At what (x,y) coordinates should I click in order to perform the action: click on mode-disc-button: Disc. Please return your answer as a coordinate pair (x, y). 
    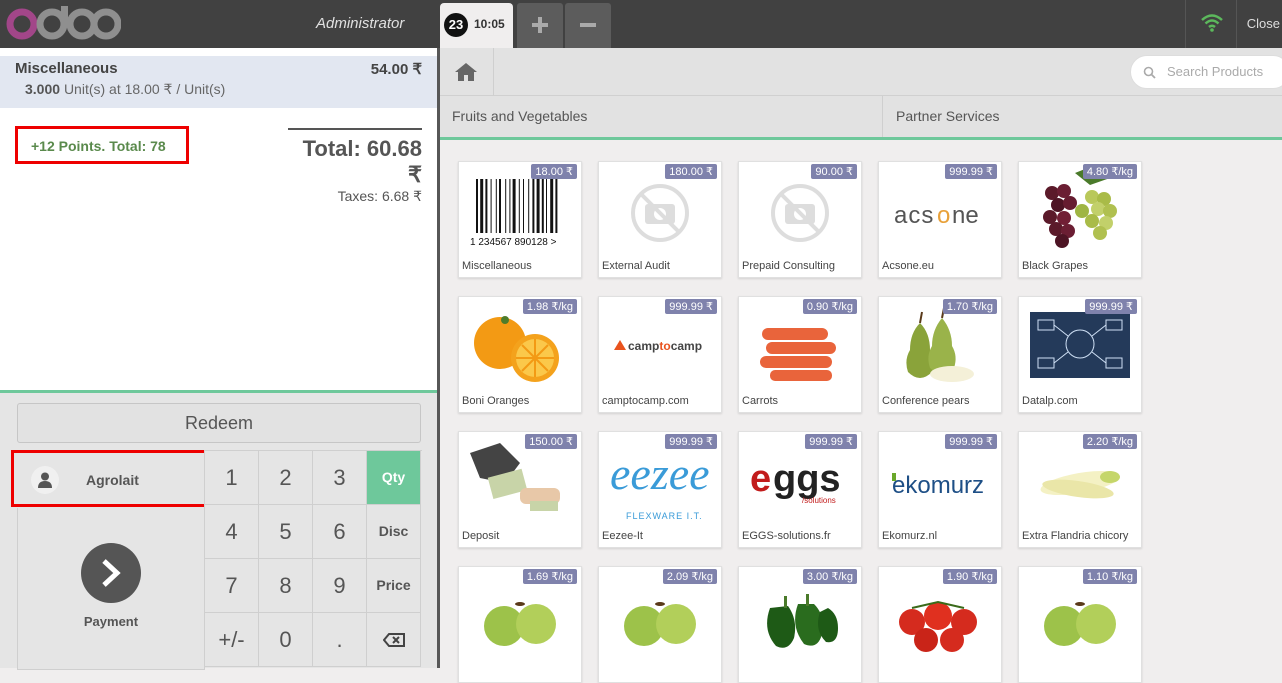
    Looking at the image, I should click on (394, 532).